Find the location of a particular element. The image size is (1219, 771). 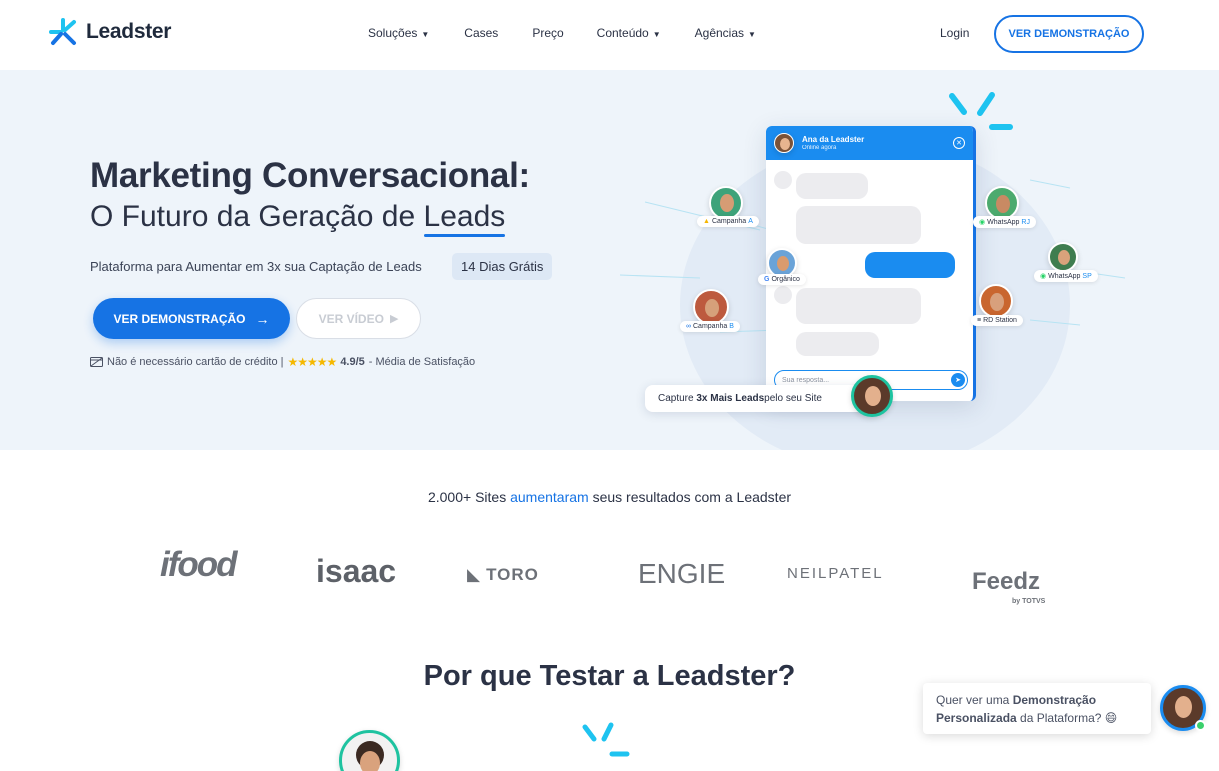

cta-bold: 3x Mais Leads is located at coordinates (730, 398).